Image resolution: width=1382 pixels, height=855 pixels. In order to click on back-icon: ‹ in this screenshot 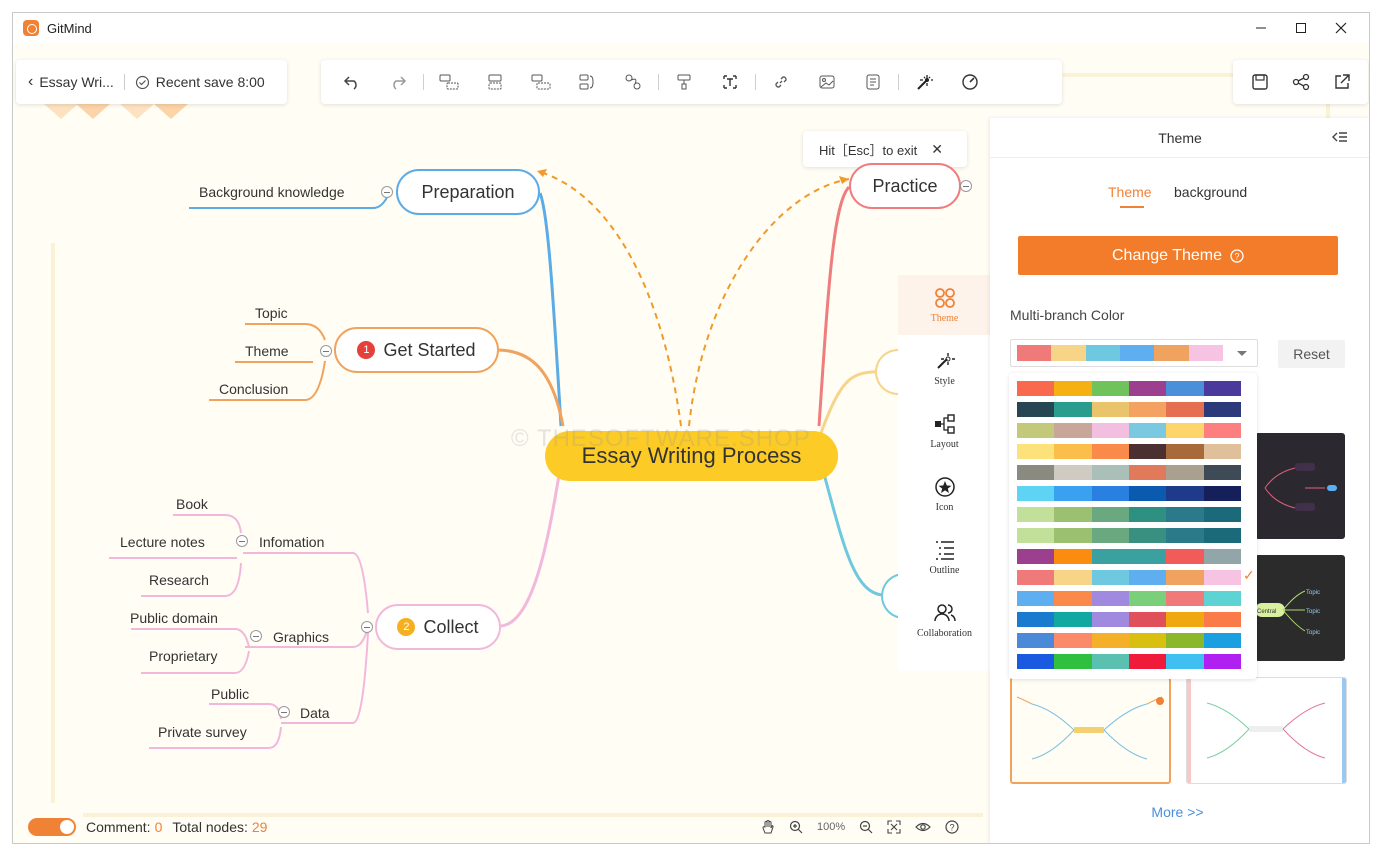, I will do `click(30, 82)`.